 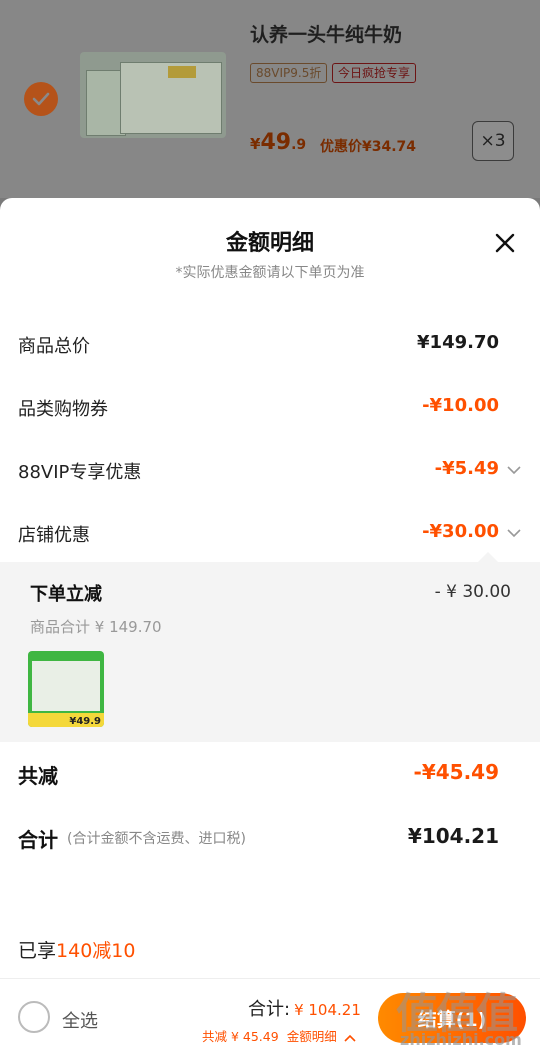 I want to click on row-label: 商品总价, so click(x=54, y=346).